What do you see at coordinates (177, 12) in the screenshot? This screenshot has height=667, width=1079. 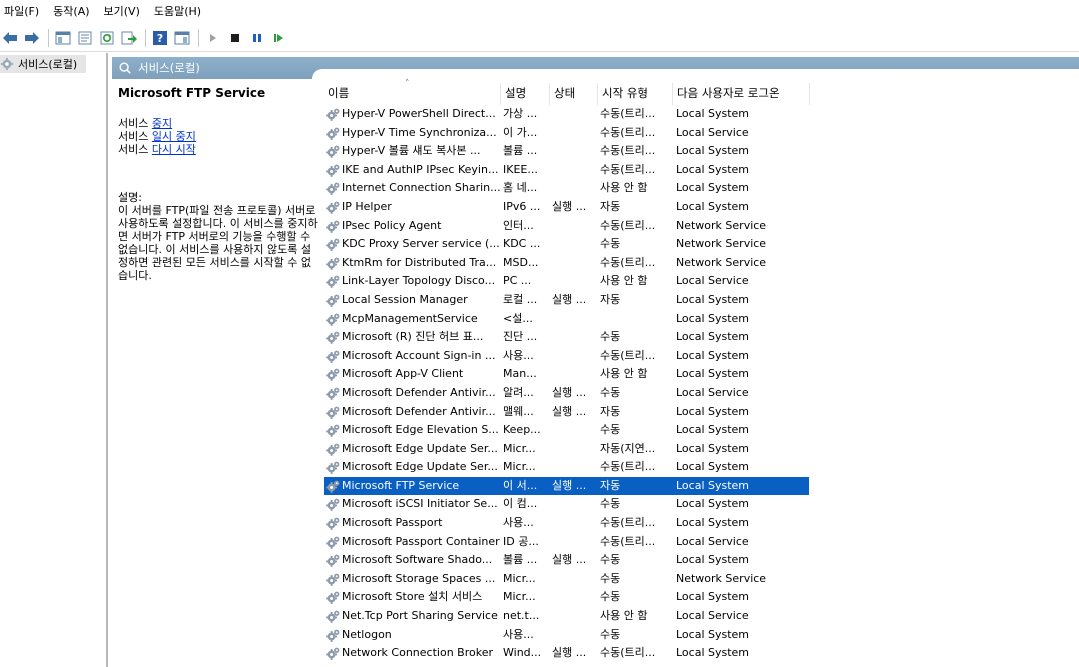 I see `menu-help: 도움말(H)` at bounding box center [177, 12].